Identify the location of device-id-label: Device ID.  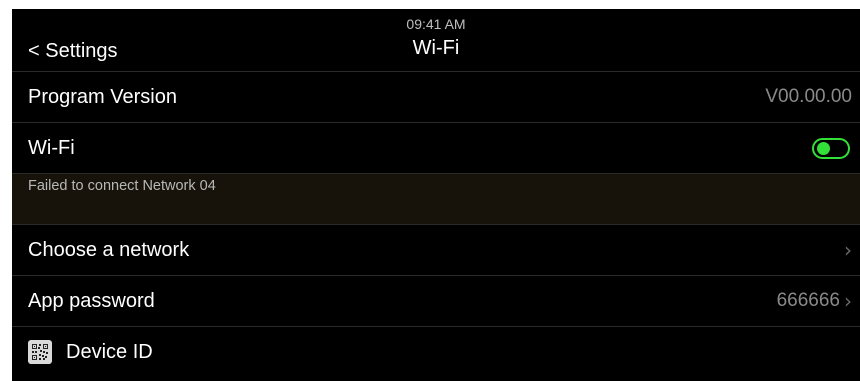
(109, 351).